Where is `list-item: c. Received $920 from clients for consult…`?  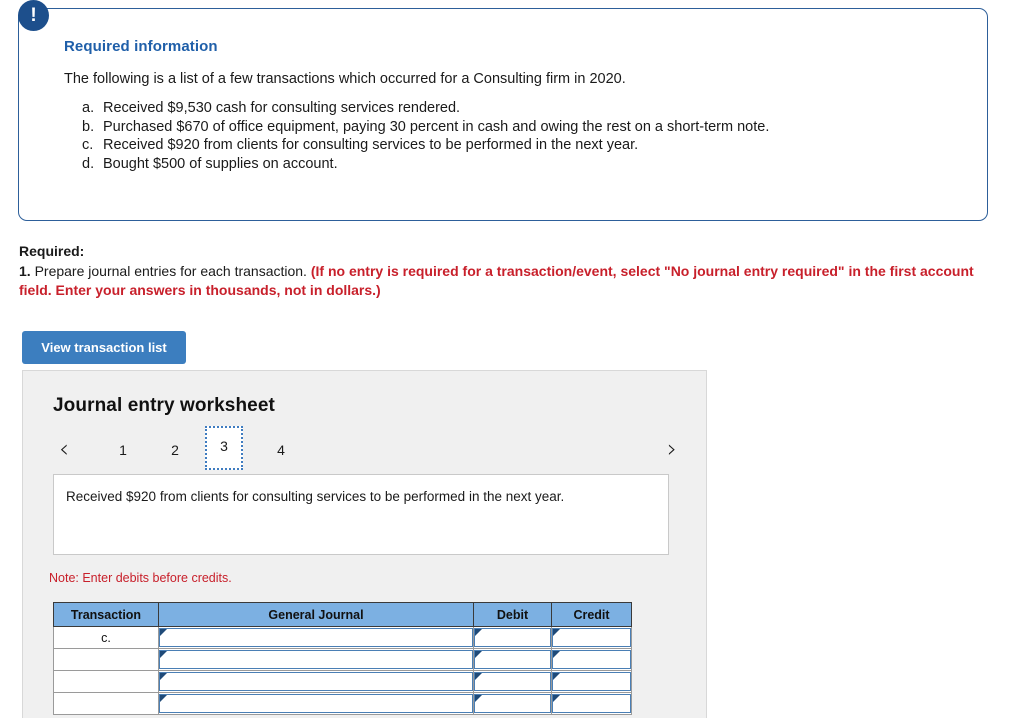
list-item: c. Received $920 from clients for consult… is located at coordinates (523, 145).